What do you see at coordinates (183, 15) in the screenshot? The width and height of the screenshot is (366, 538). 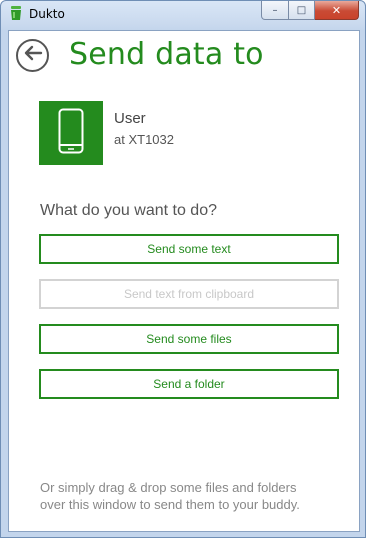 I see `title-bar: Dukto – □ ✕` at bounding box center [183, 15].